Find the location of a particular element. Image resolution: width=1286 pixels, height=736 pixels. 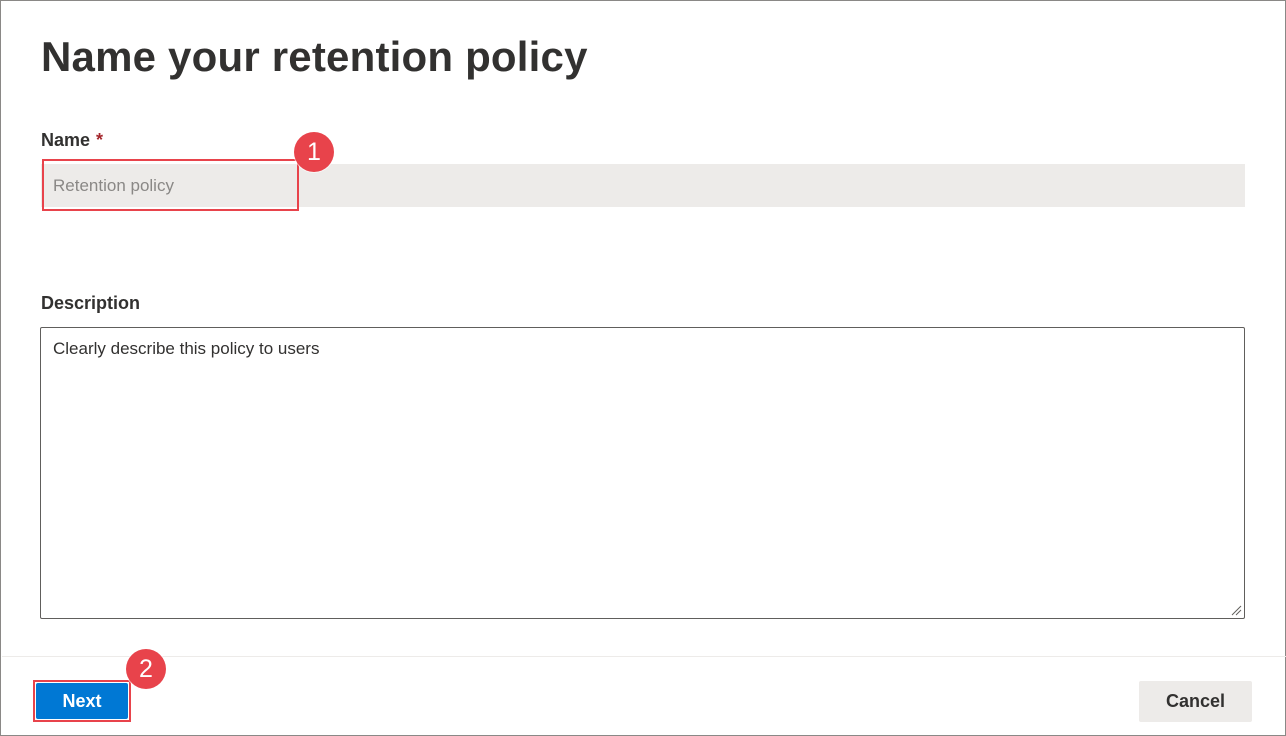

page-title: Name your retention policy is located at coordinates (314, 56).